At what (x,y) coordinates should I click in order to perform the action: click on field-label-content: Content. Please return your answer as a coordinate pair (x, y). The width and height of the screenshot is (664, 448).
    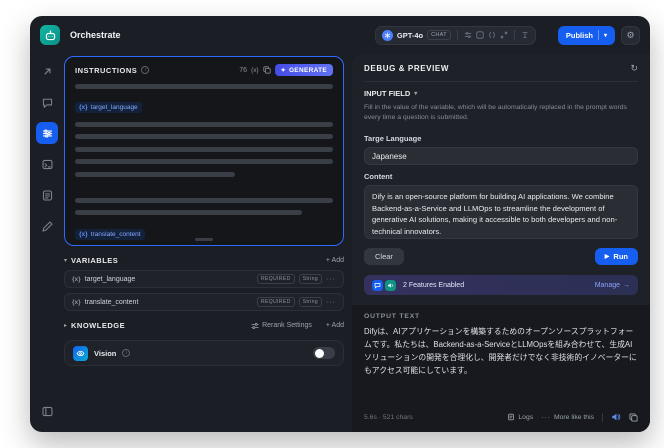
    Looking at the image, I should click on (378, 177).